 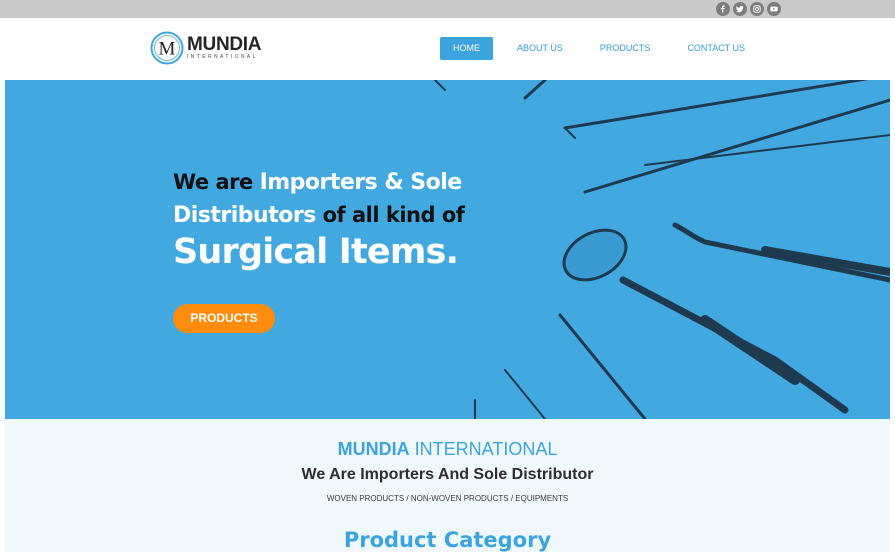 I want to click on top-bar, so click(x=447, y=9).